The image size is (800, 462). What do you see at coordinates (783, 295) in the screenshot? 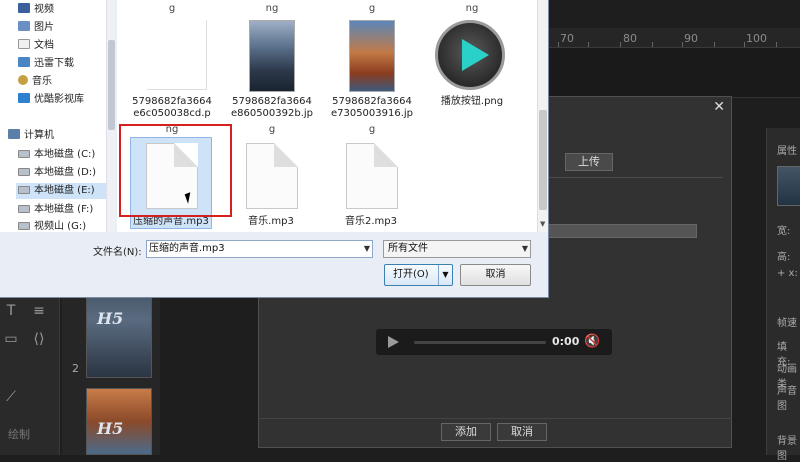
I see `properties-panel: 属性 宽: 高: + x: 帧速 填充: 动画类 声音图 背景图` at bounding box center [783, 295].